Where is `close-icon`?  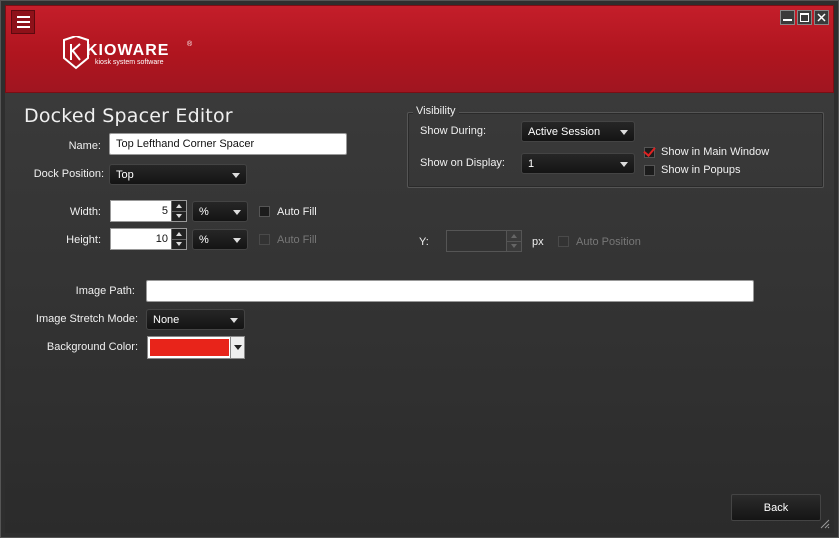 close-icon is located at coordinates (821, 17).